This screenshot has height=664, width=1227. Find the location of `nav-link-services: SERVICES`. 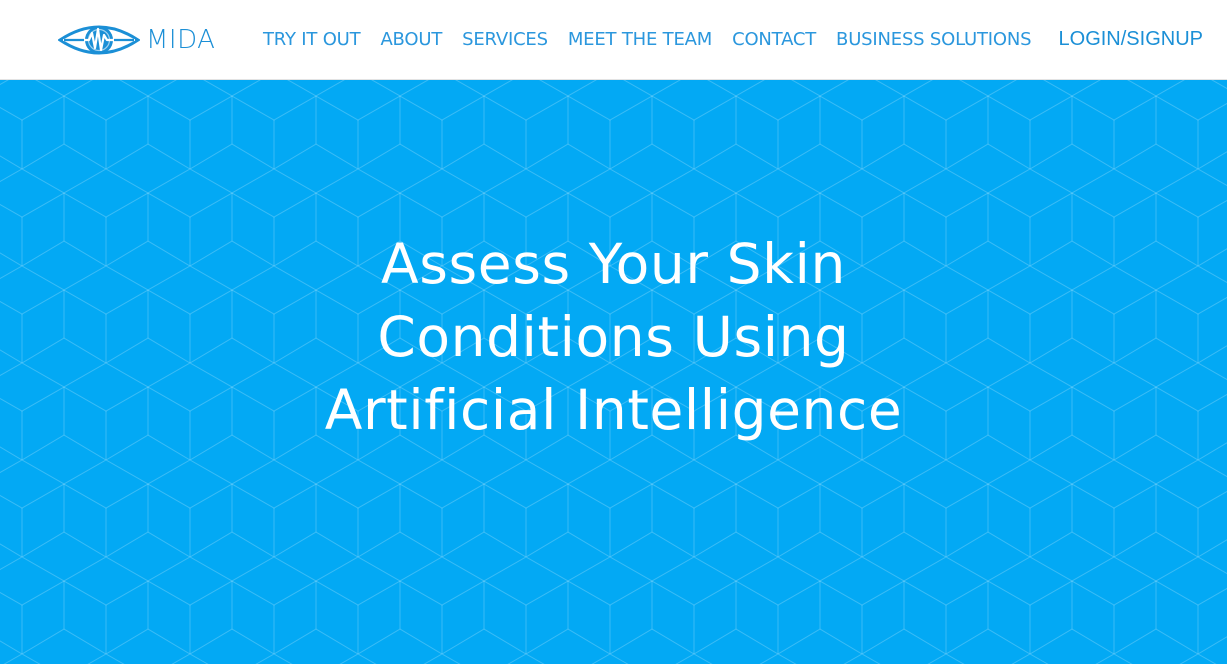

nav-link-services: SERVICES is located at coordinates (505, 40).